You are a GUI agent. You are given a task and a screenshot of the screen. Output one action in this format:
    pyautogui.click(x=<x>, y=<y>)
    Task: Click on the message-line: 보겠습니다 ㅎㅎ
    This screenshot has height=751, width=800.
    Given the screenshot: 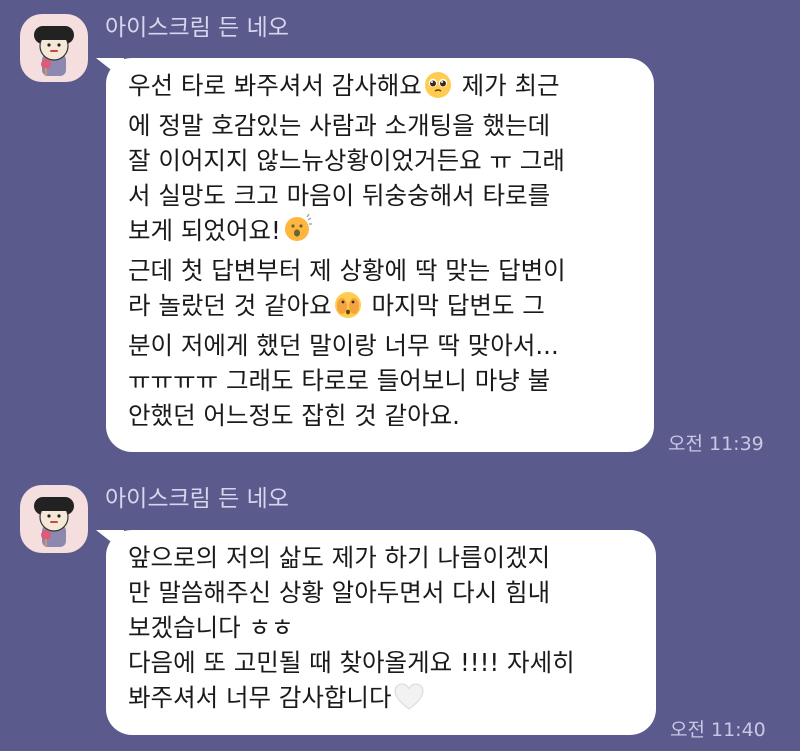 What is the action you would take?
    pyautogui.click(x=211, y=627)
    